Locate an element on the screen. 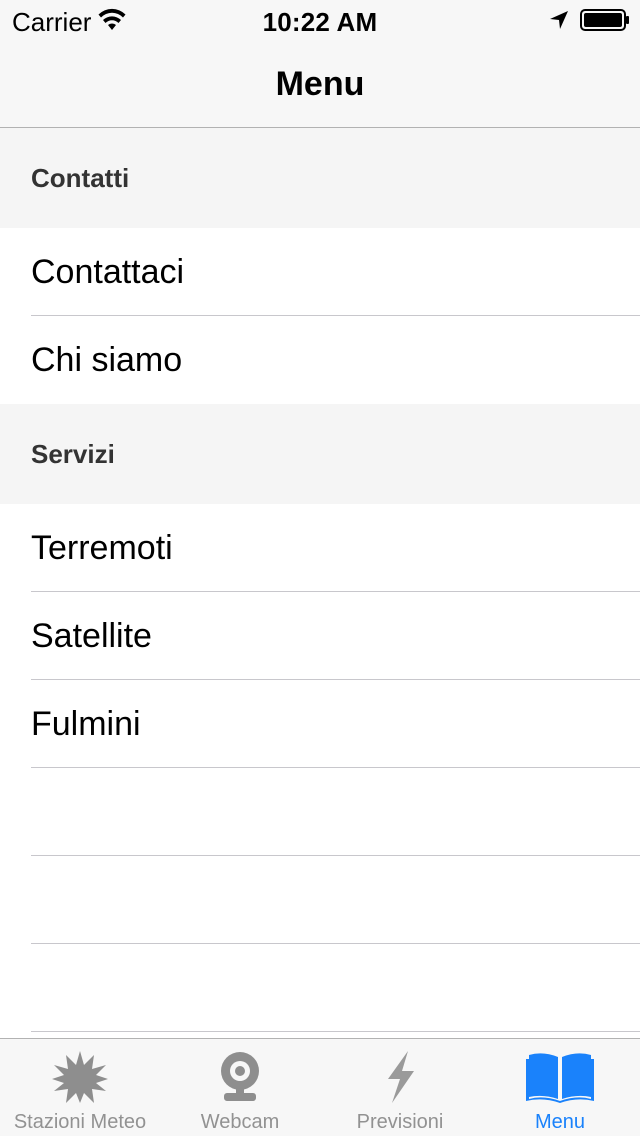  list-item-satellite: Satellite is located at coordinates (320, 636).